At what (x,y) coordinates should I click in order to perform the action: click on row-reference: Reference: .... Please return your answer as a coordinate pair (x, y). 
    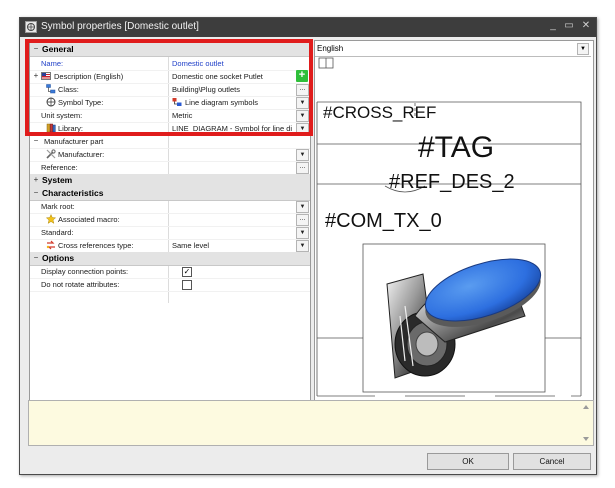
    Looking at the image, I should click on (170, 168).